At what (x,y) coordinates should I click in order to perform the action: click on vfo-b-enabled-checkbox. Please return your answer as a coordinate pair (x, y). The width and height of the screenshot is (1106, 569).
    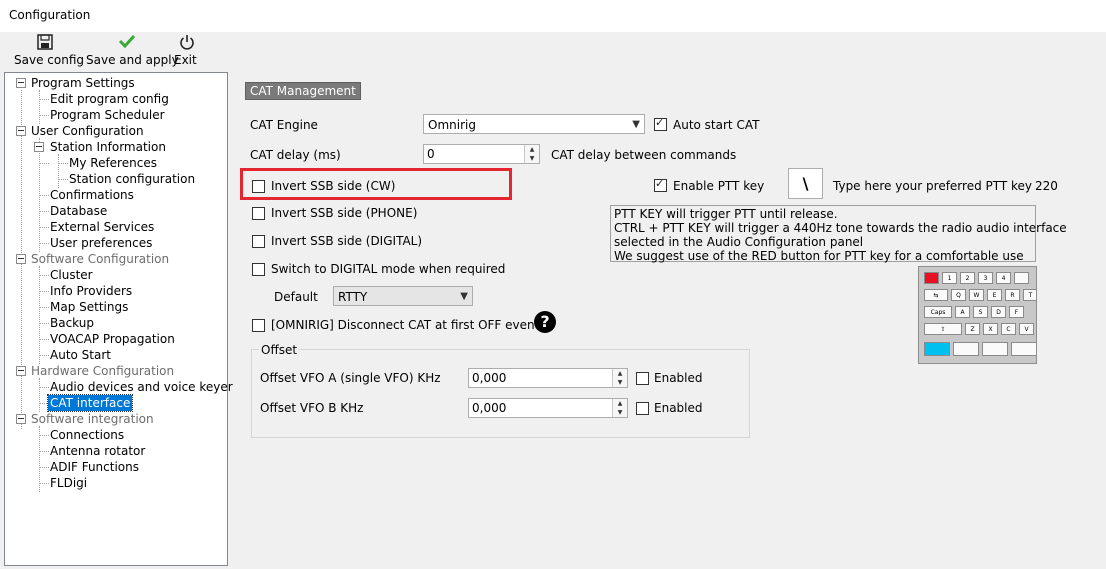
    Looking at the image, I should click on (642, 408).